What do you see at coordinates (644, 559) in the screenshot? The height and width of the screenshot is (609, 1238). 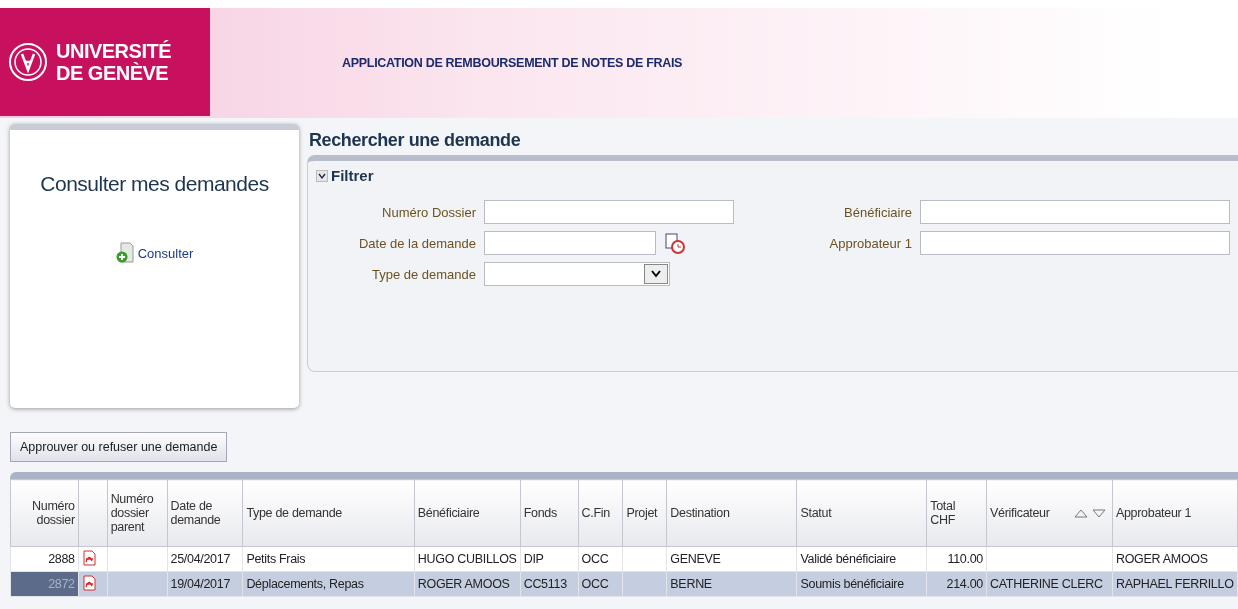 I see `table-cell` at bounding box center [644, 559].